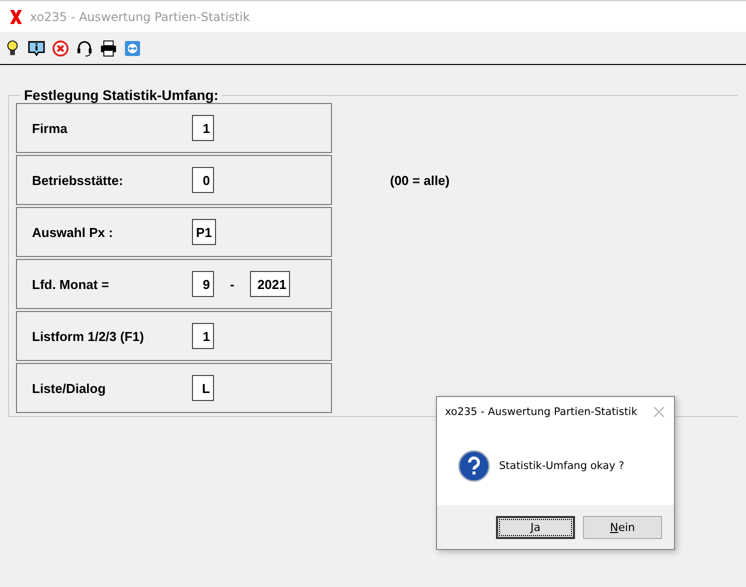 The width and height of the screenshot is (746, 587). Describe the element at coordinates (420, 180) in the screenshot. I see `hint-text: (00 = alle)` at that location.